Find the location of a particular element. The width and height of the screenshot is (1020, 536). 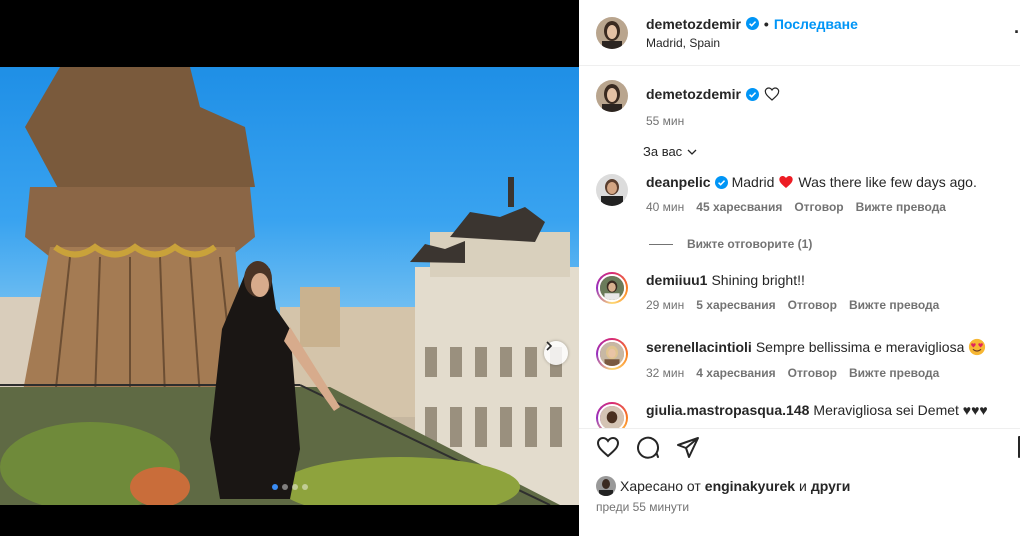

comment-time: 40 мин is located at coordinates (665, 207).